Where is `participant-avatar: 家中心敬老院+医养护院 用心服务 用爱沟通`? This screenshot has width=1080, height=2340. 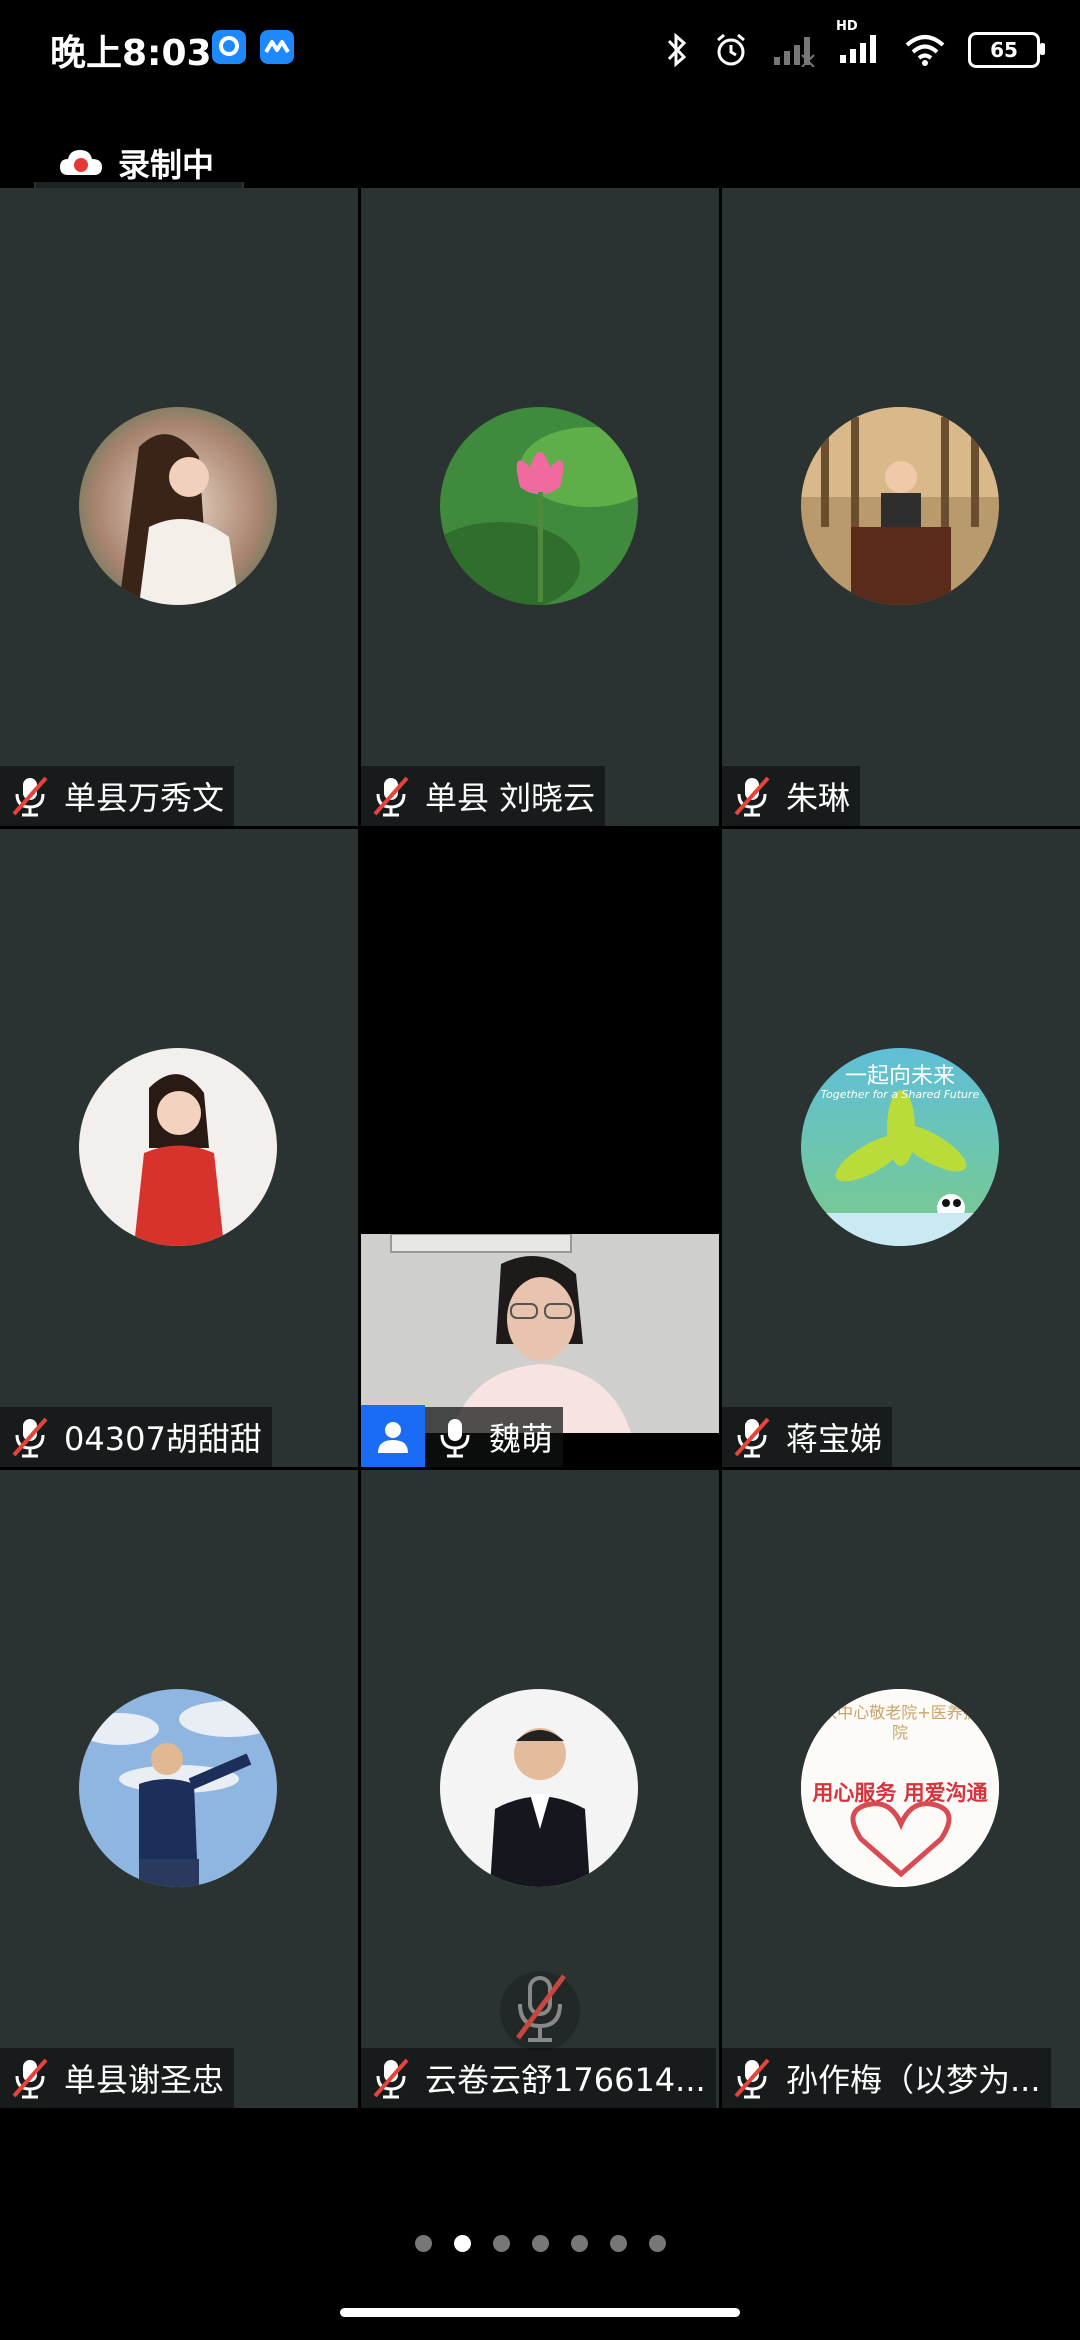
participant-avatar: 家中心敬老院+医养护院 用心服务 用爱沟通 is located at coordinates (900, 1788).